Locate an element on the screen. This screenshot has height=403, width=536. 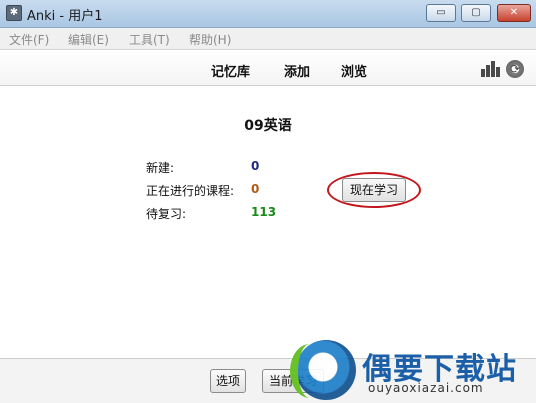
decks-link: 记忆库 is located at coordinates (230, 70).